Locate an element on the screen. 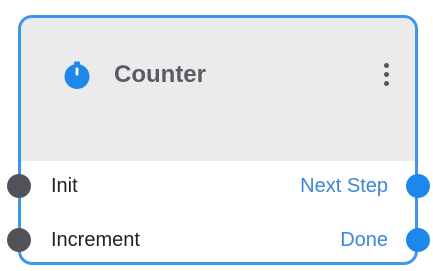 The height and width of the screenshot is (271, 433). output-port-done is located at coordinates (418, 240).